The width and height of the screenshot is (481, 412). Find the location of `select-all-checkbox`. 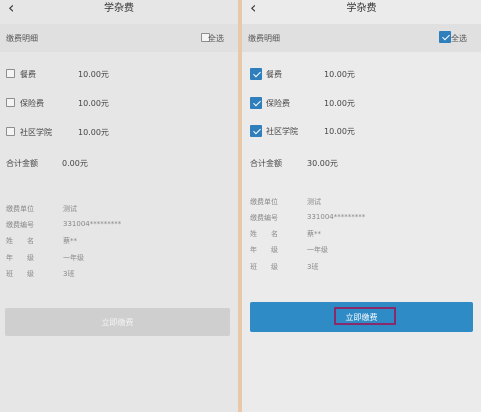

select-all-checkbox is located at coordinates (445, 37).